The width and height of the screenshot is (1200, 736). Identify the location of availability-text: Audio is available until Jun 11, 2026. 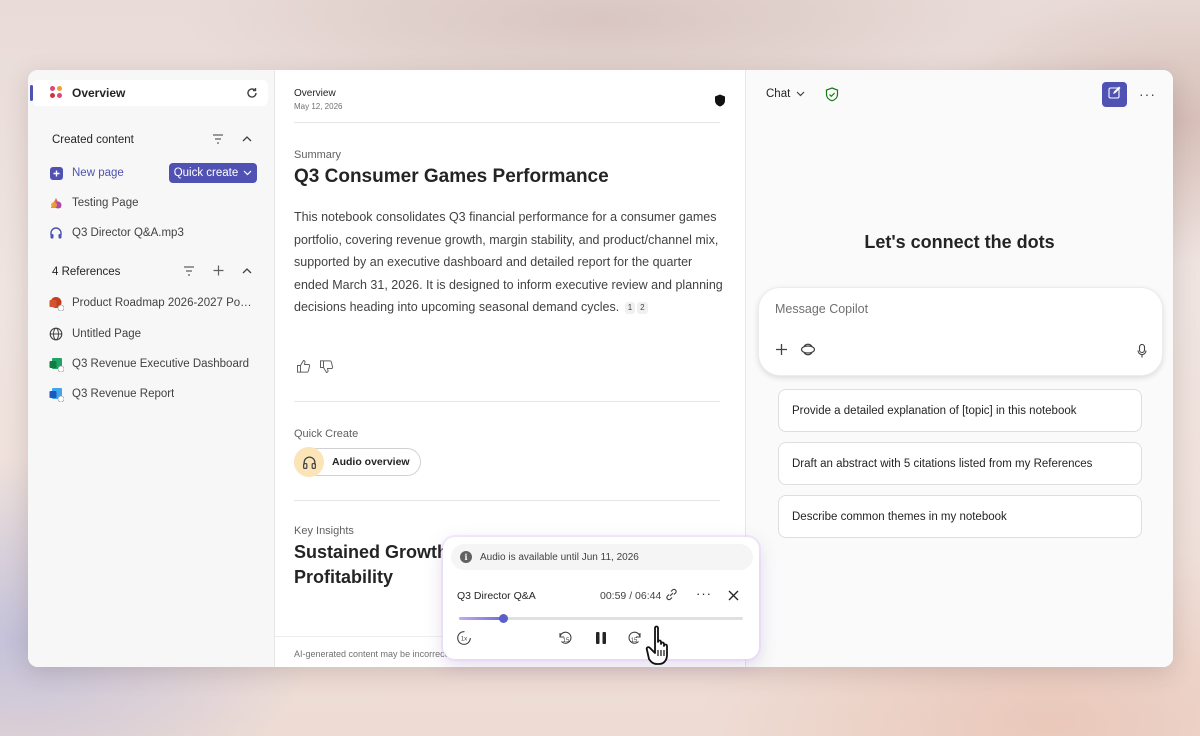
(559, 557).